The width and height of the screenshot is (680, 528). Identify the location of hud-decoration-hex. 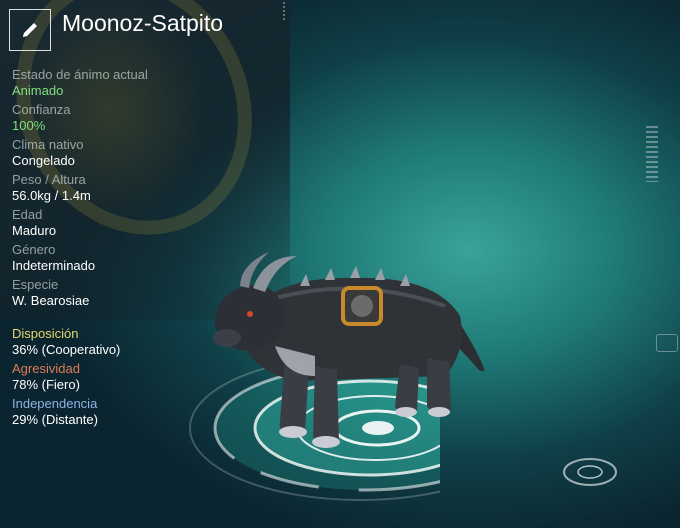
(667, 343).